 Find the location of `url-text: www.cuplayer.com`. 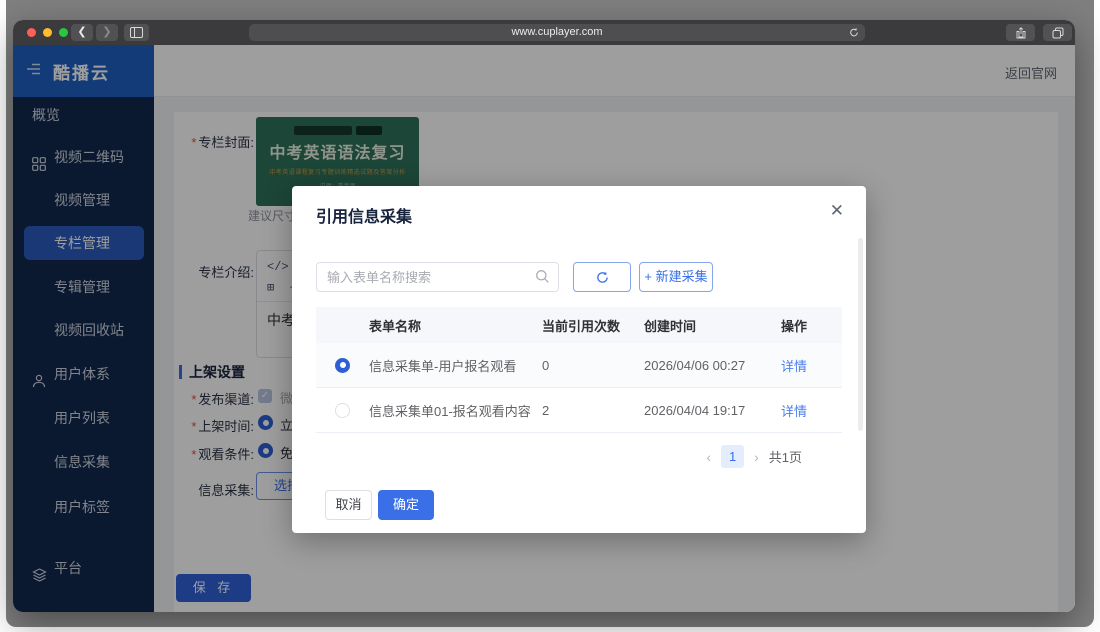

url-text: www.cuplayer.com is located at coordinates (557, 32).